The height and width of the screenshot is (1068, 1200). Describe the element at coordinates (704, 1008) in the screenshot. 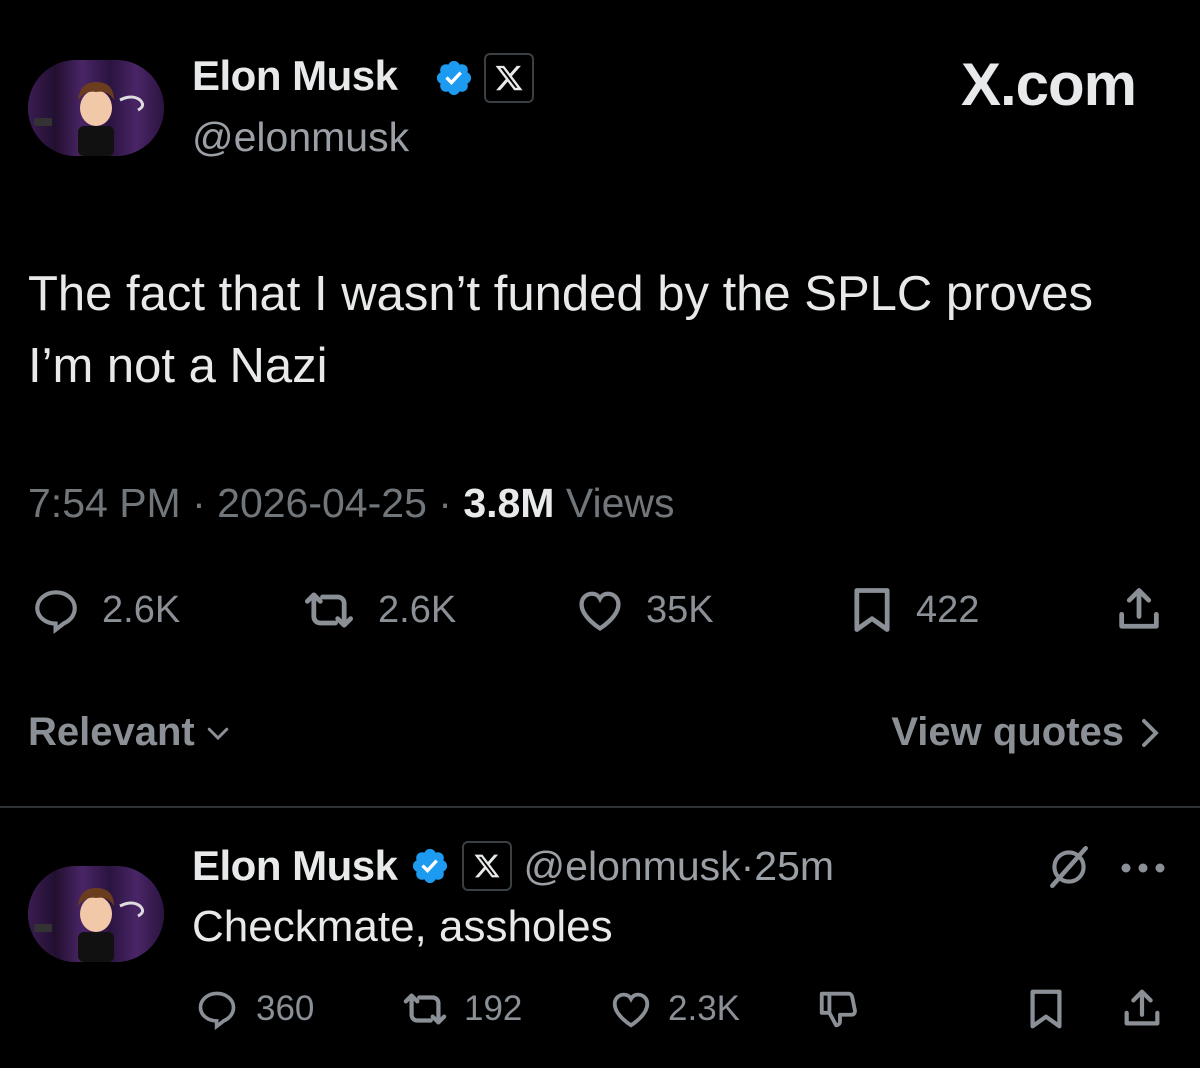

I see `reply-like-count: 2.3K` at that location.